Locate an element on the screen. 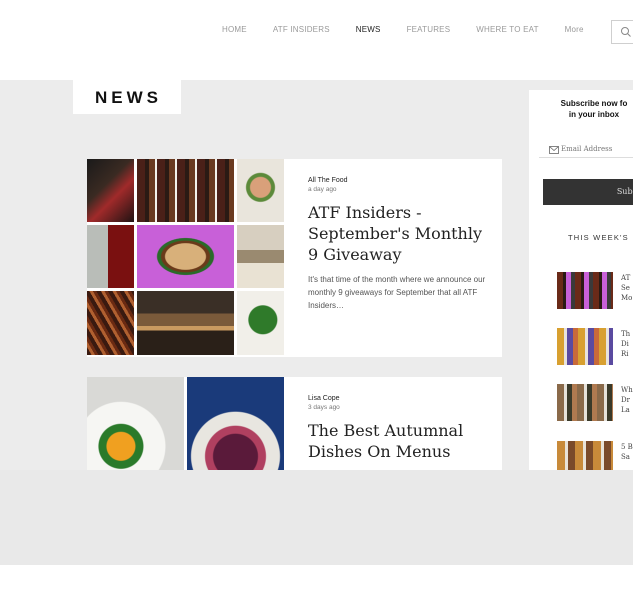 The image size is (633, 608). page-title-box: NEWS is located at coordinates (127, 97).